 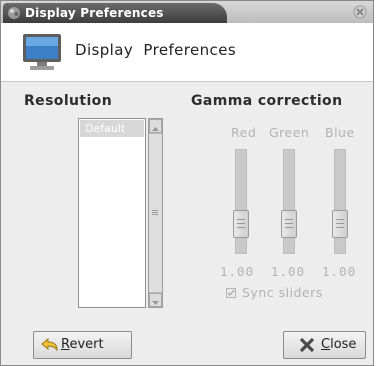 What do you see at coordinates (155, 300) in the screenshot?
I see `scroll-down-button` at bounding box center [155, 300].